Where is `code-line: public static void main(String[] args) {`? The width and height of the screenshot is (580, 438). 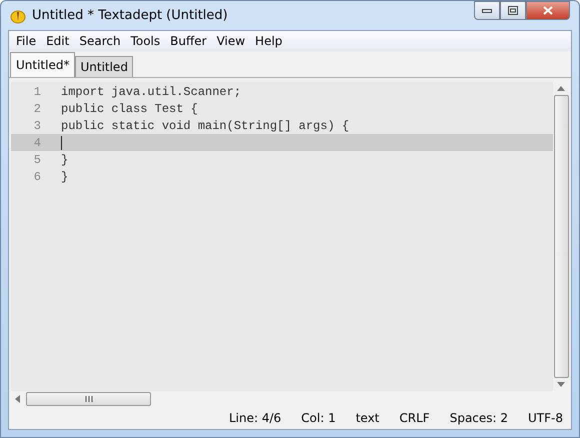
code-line: public static void main(String[] args) { is located at coordinates (205, 125).